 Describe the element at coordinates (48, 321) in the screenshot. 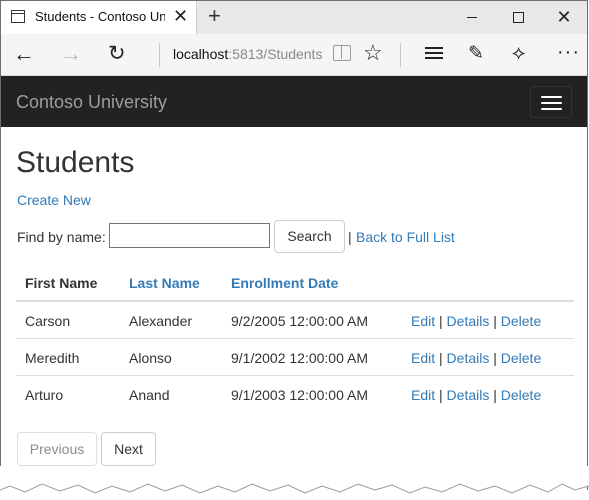

I see `cell-first-name: Carson` at that location.